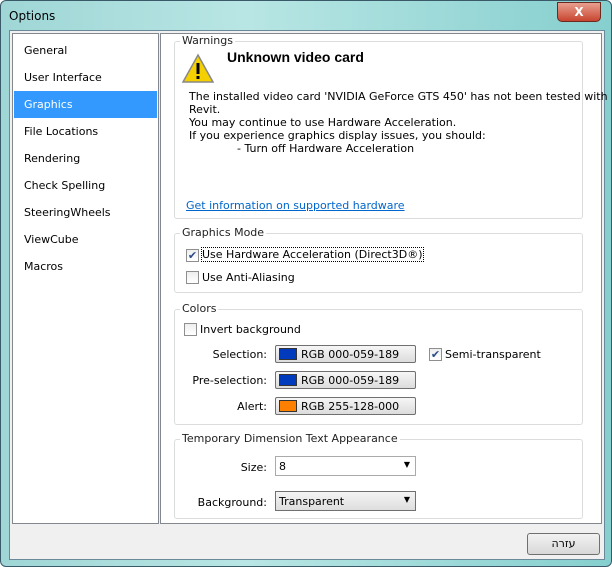 This screenshot has height=567, width=612. Describe the element at coordinates (312, 254) in the screenshot. I see `hw-accel-label: Use Hardware Acceleration (Direct3D®)` at that location.